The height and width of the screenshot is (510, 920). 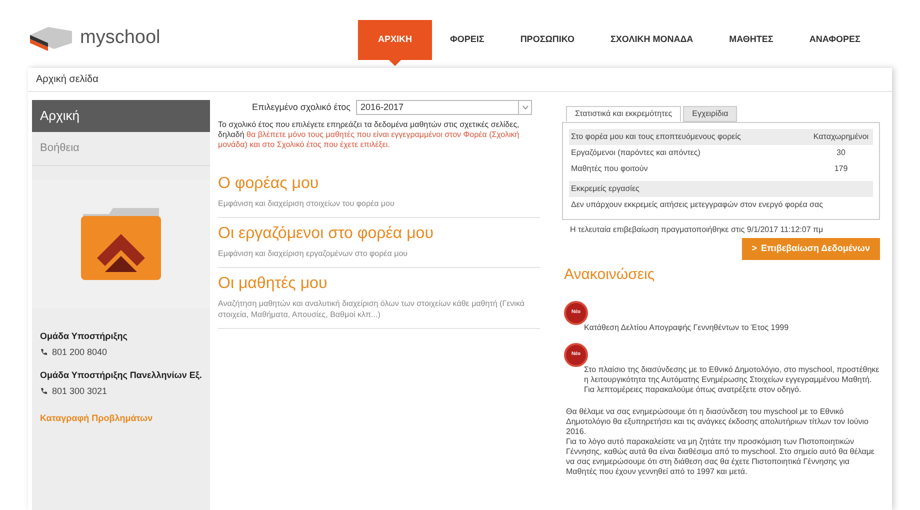 I want to click on phone-number: 801 300 3021, so click(x=80, y=391).